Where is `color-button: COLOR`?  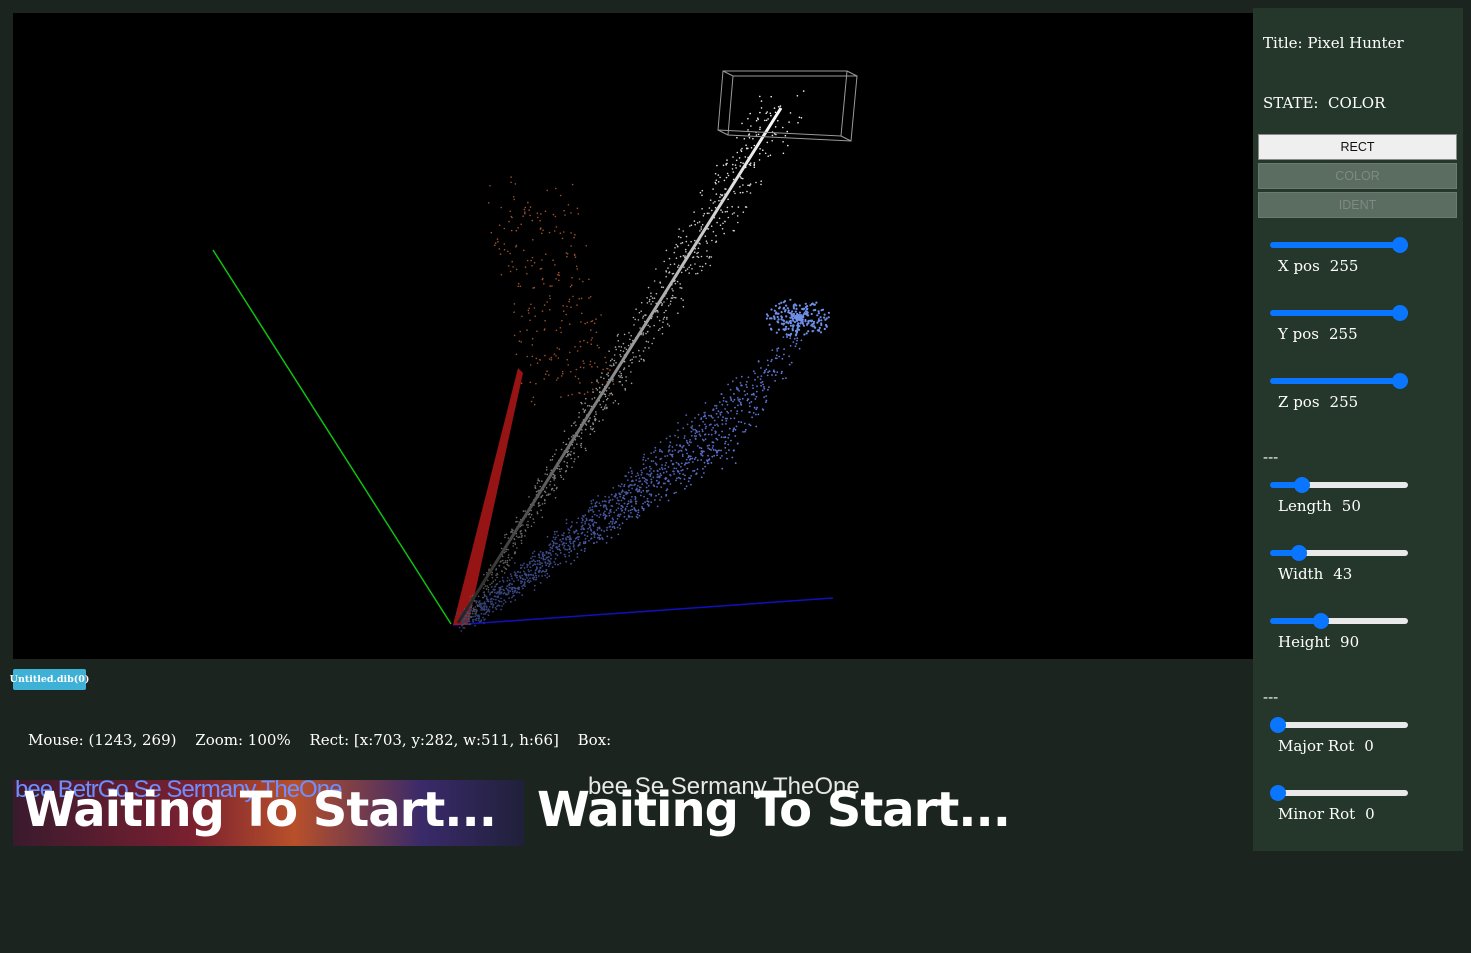
color-button: COLOR is located at coordinates (1357, 176).